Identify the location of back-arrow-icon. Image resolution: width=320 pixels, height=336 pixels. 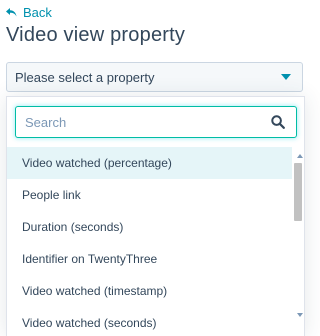
(11, 12).